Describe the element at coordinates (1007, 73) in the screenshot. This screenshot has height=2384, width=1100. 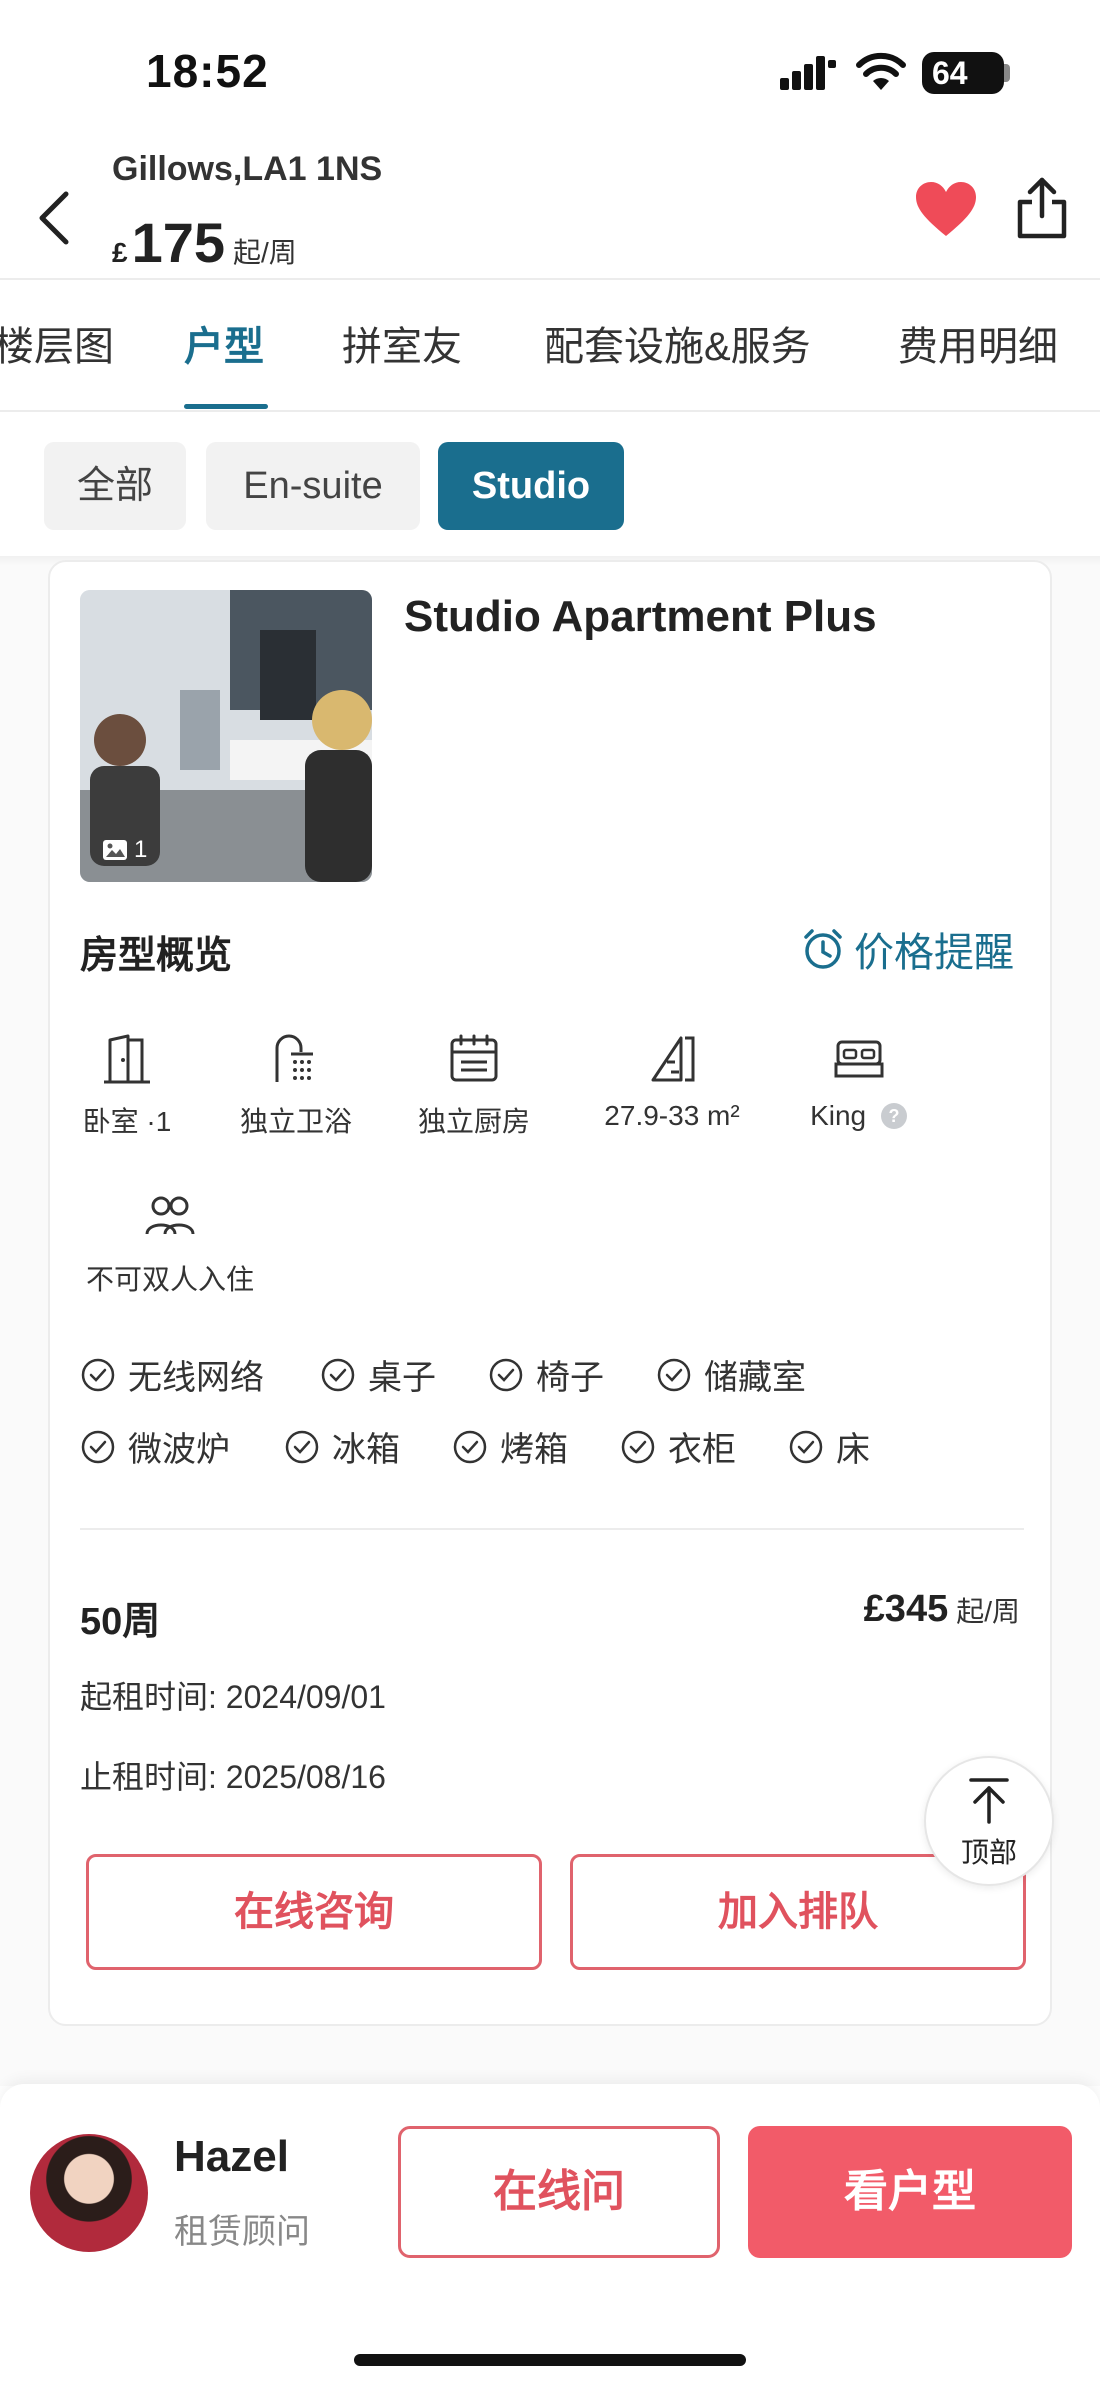
I see `battery-tip` at that location.